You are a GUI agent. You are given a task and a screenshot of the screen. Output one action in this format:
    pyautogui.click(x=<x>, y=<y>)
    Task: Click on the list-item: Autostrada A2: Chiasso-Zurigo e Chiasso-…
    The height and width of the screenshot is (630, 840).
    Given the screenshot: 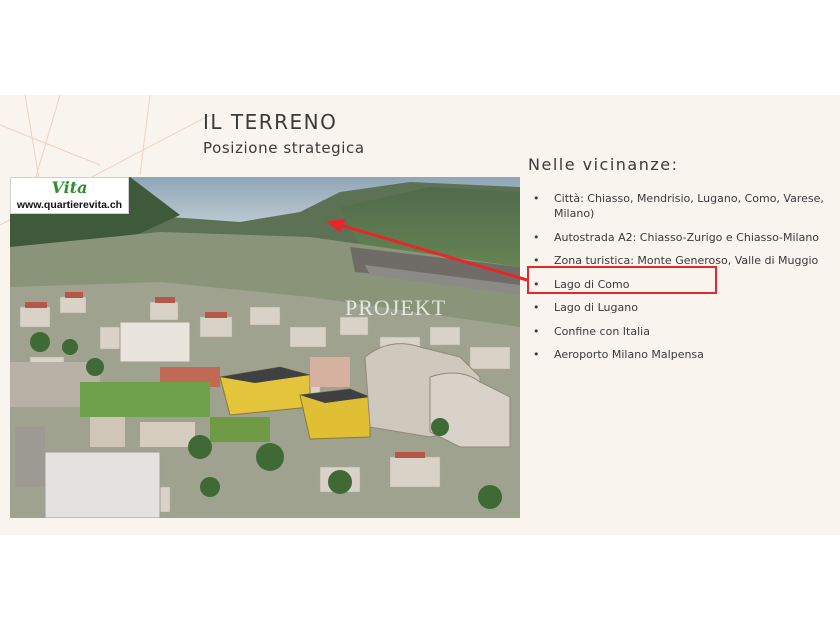 What is the action you would take?
    pyautogui.click(x=685, y=237)
    